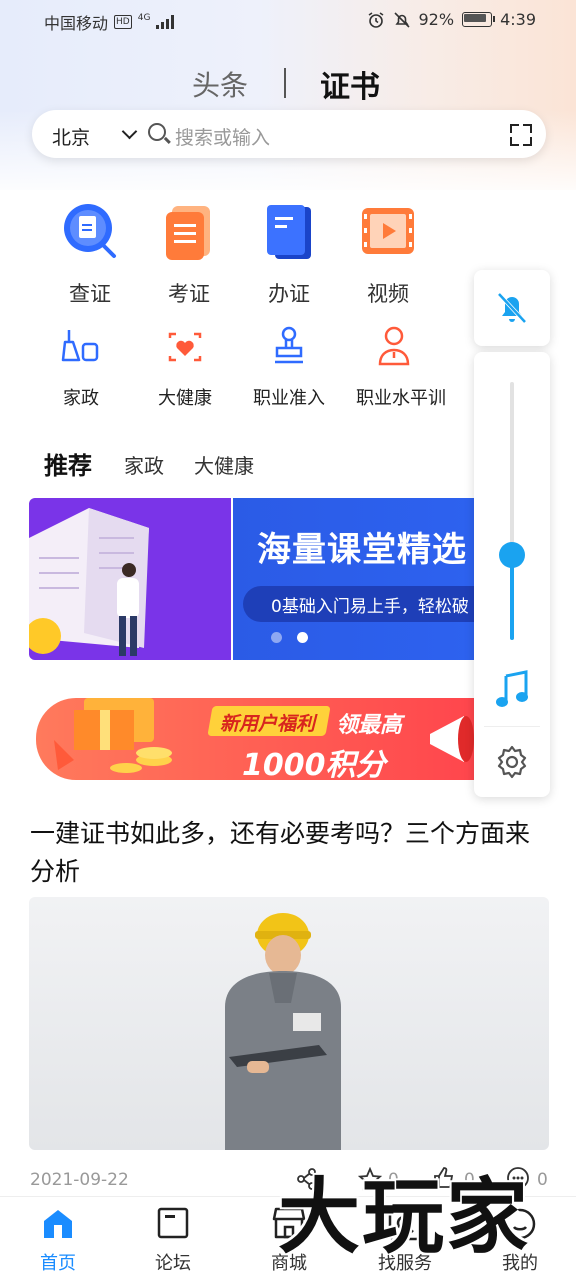 The width and height of the screenshot is (576, 1281). What do you see at coordinates (289, 345) in the screenshot?
I see `stamp-icon` at bounding box center [289, 345].